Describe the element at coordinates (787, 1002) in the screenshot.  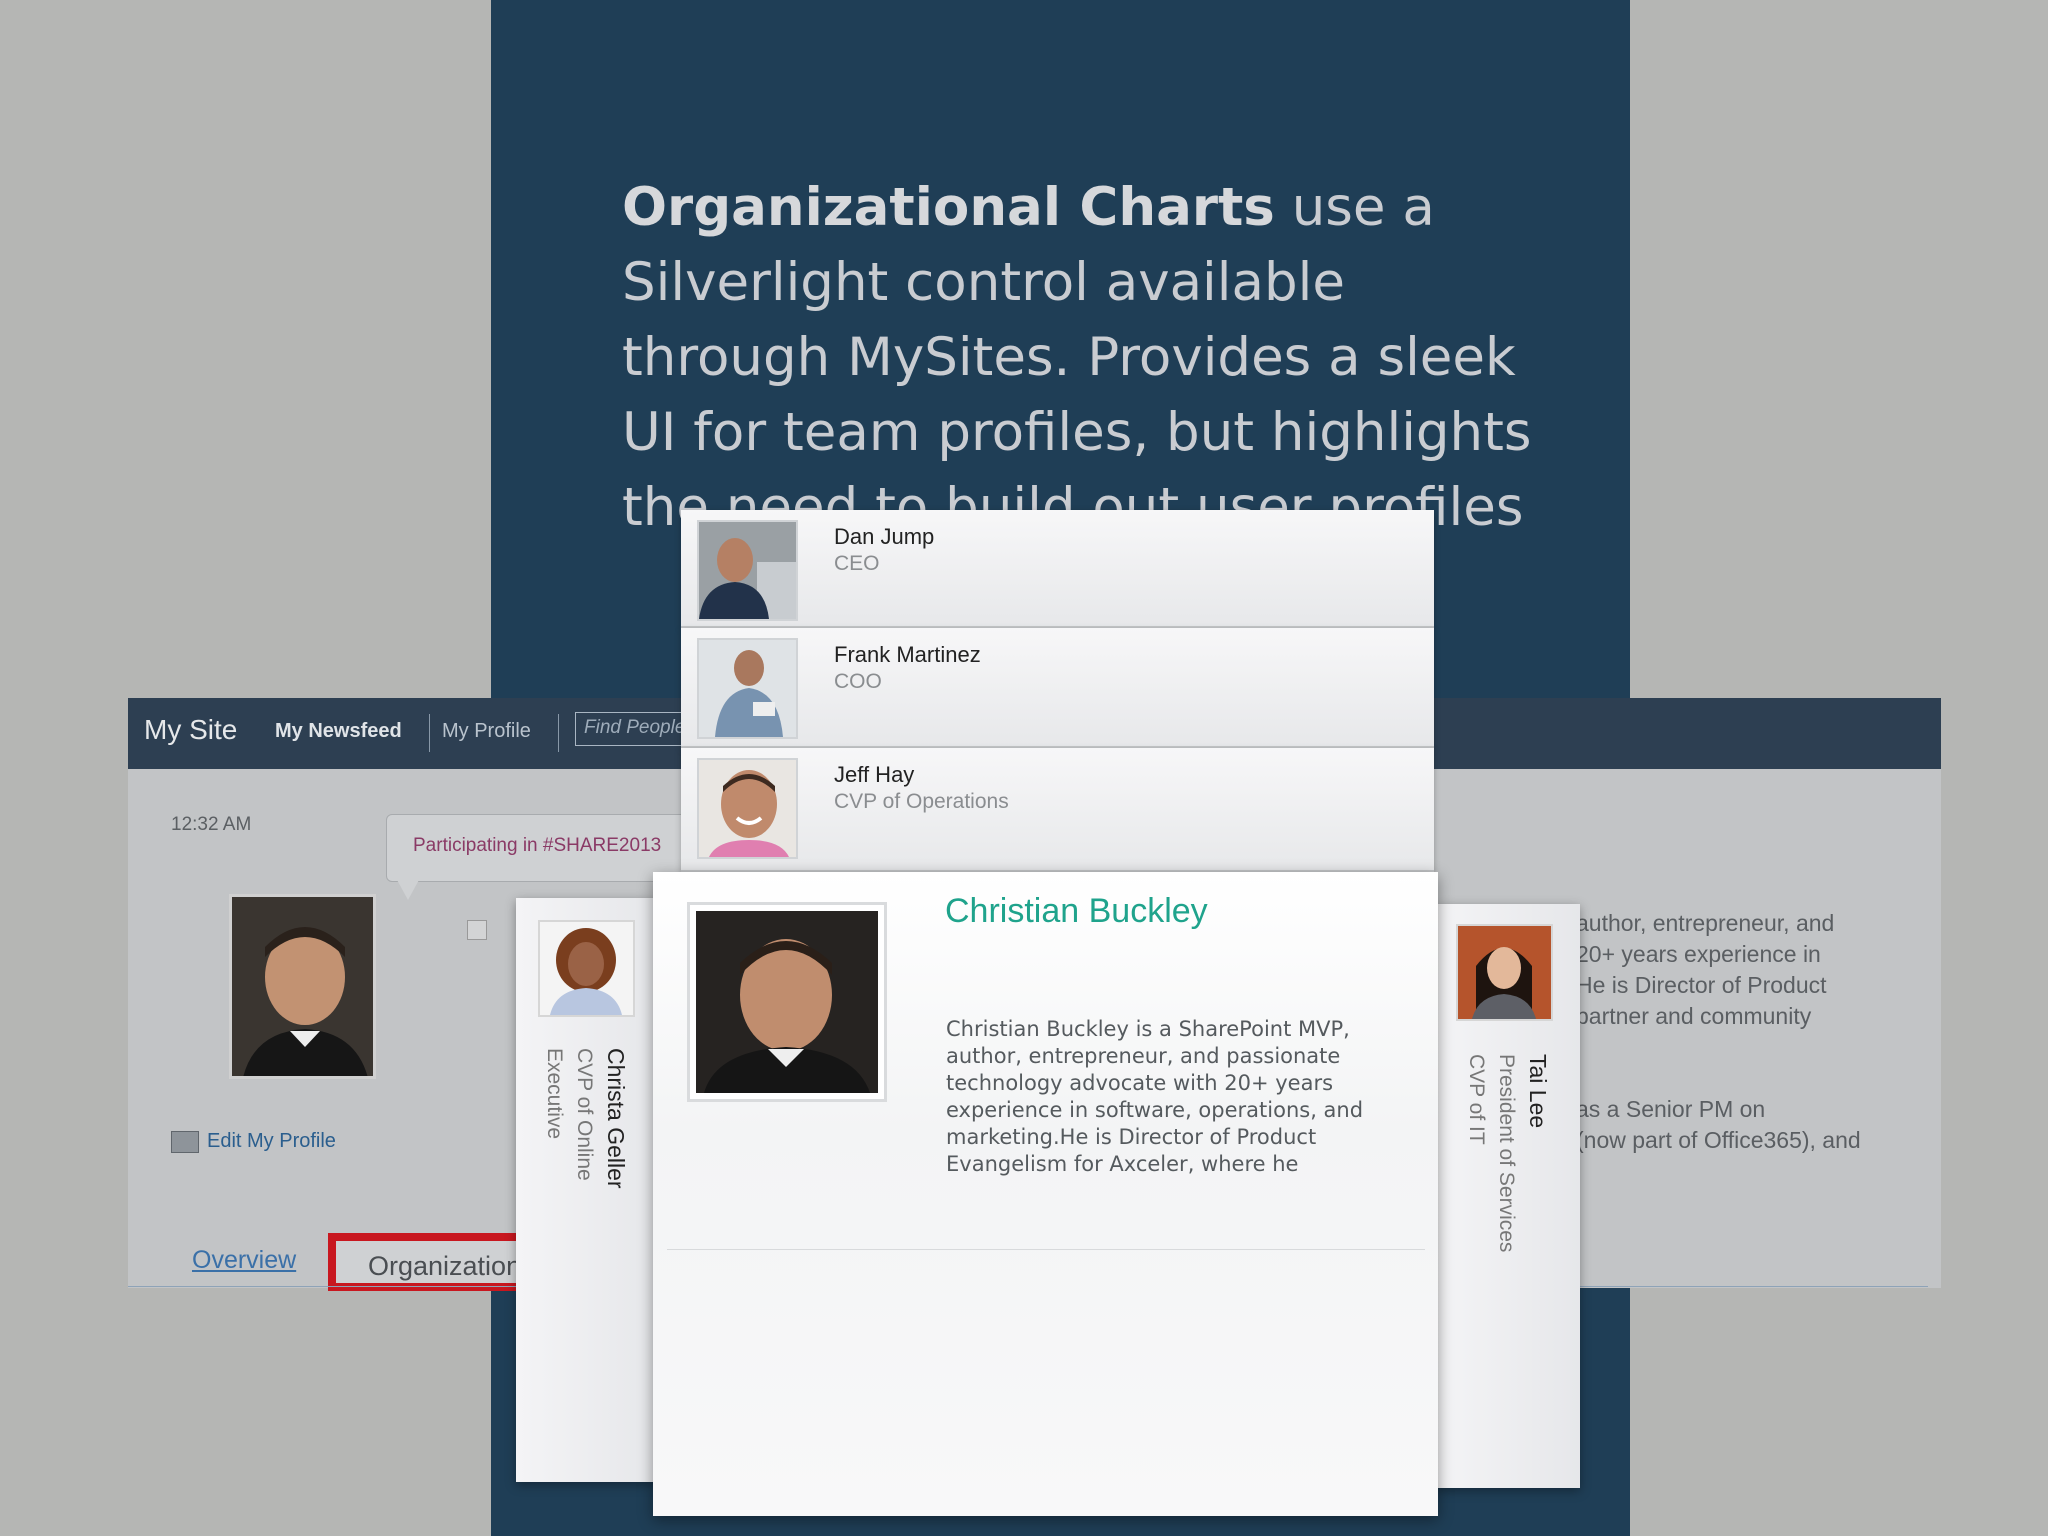
I see `focus-photo` at that location.